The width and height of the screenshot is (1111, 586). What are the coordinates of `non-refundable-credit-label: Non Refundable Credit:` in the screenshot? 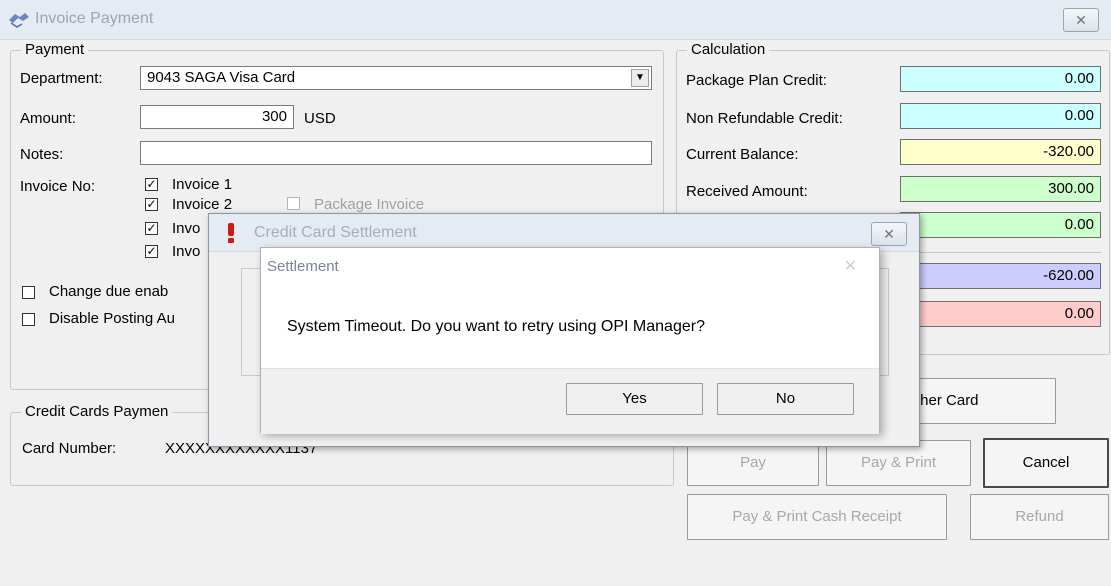 It's located at (764, 118).